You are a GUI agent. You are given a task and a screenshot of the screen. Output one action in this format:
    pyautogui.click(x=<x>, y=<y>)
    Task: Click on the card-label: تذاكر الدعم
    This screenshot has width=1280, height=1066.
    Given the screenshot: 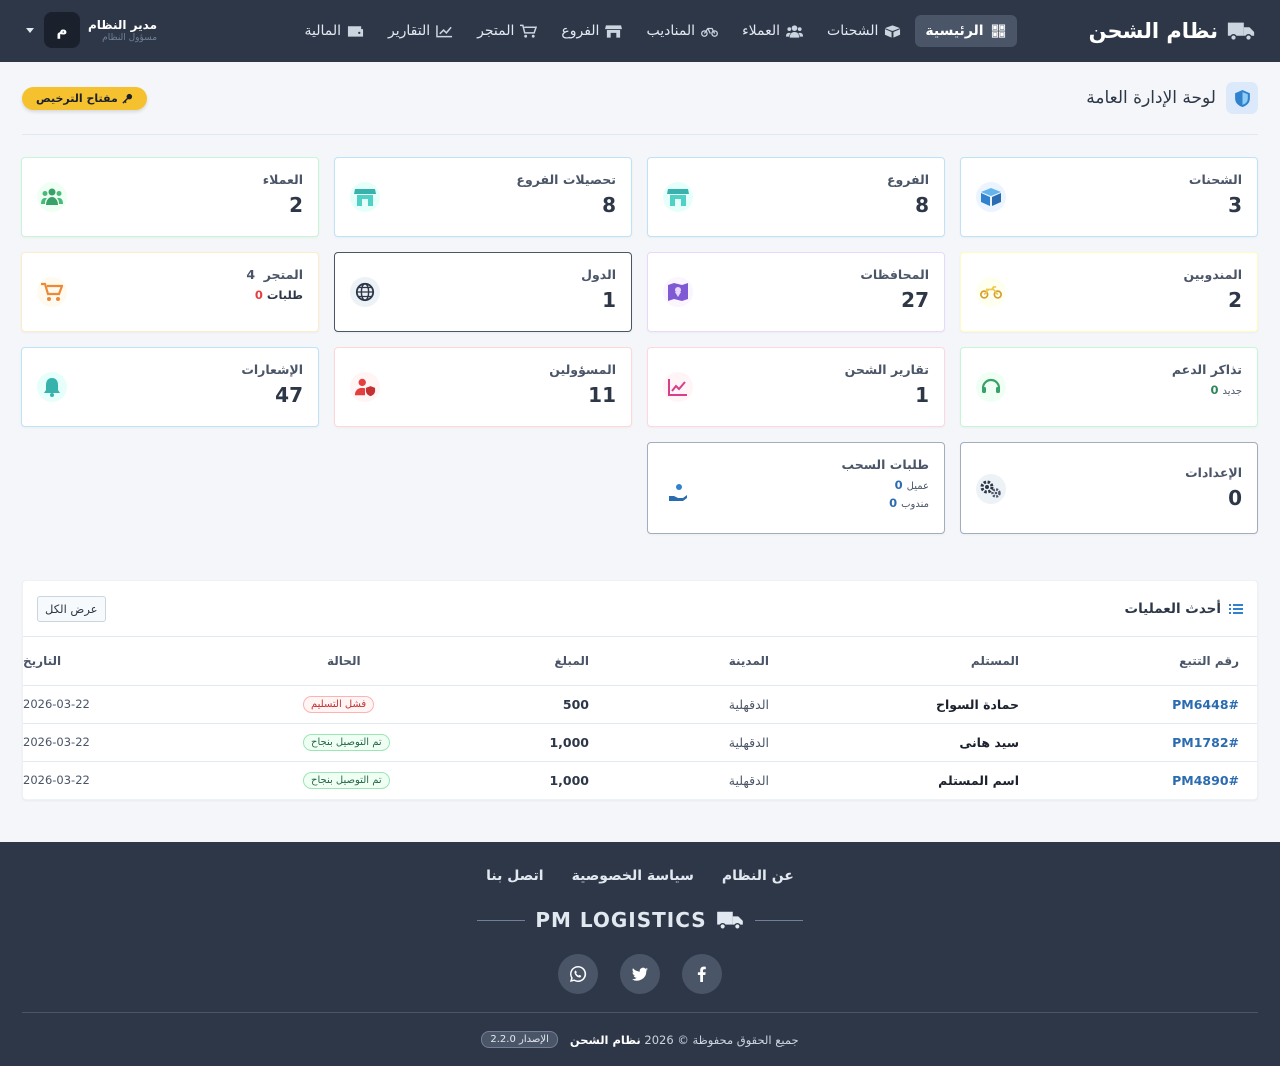 What is the action you would take?
    pyautogui.click(x=1206, y=369)
    